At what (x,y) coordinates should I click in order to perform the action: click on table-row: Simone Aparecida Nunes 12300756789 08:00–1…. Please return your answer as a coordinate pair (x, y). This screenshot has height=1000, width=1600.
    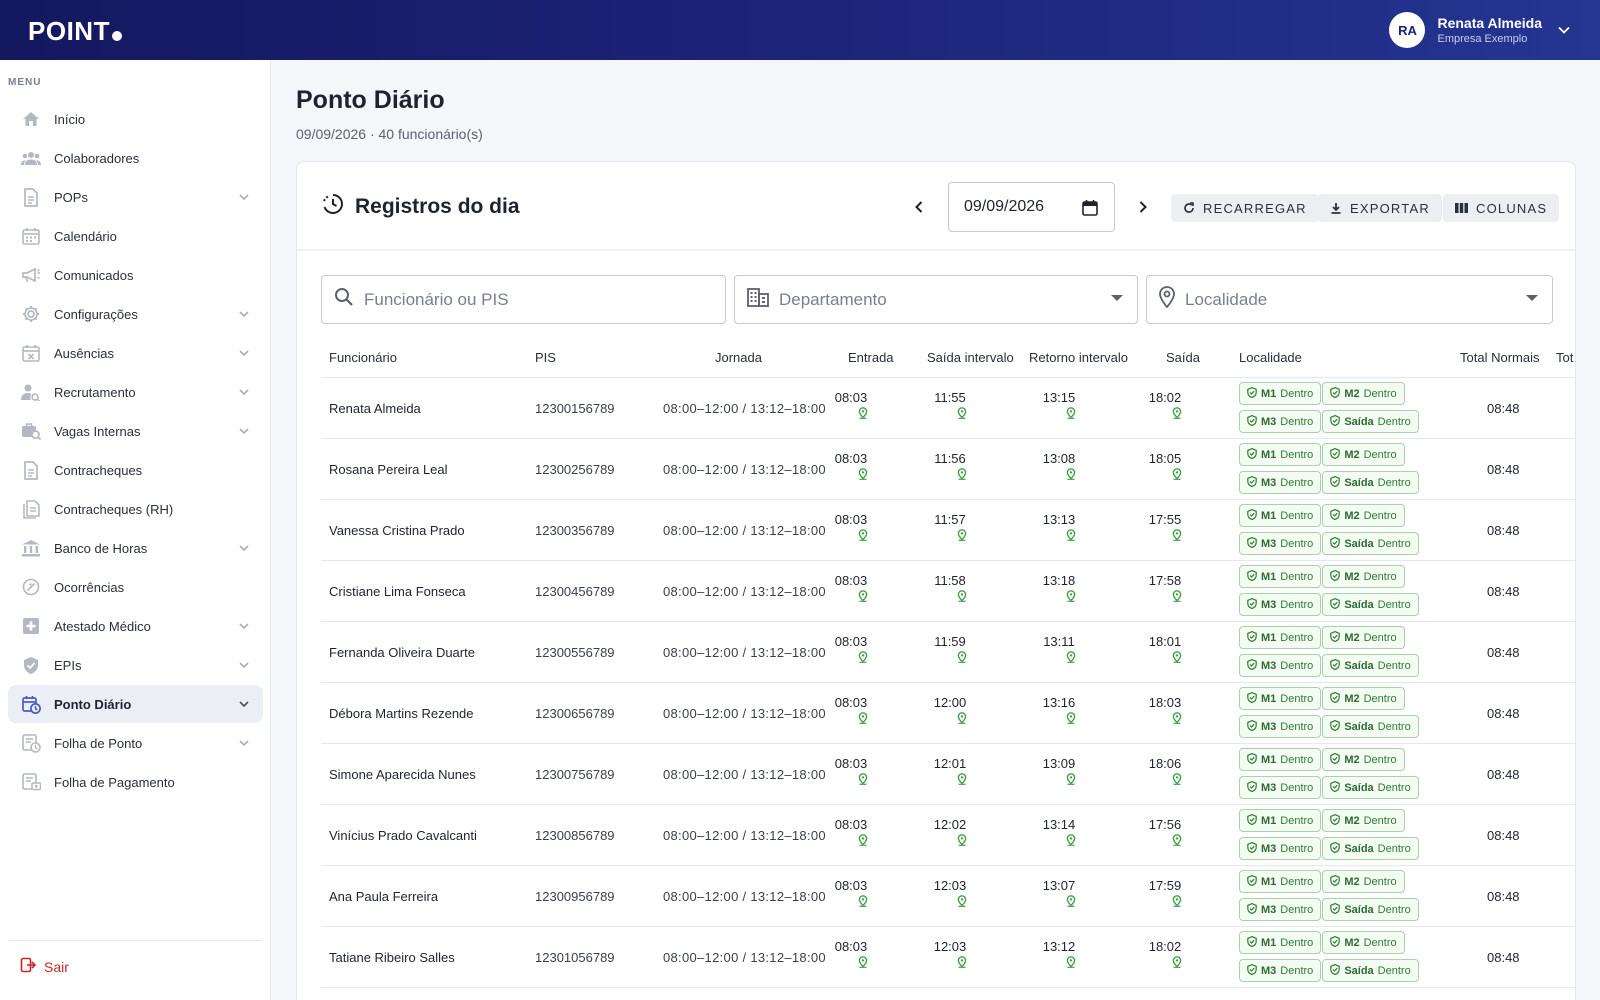
    Looking at the image, I should click on (948, 774).